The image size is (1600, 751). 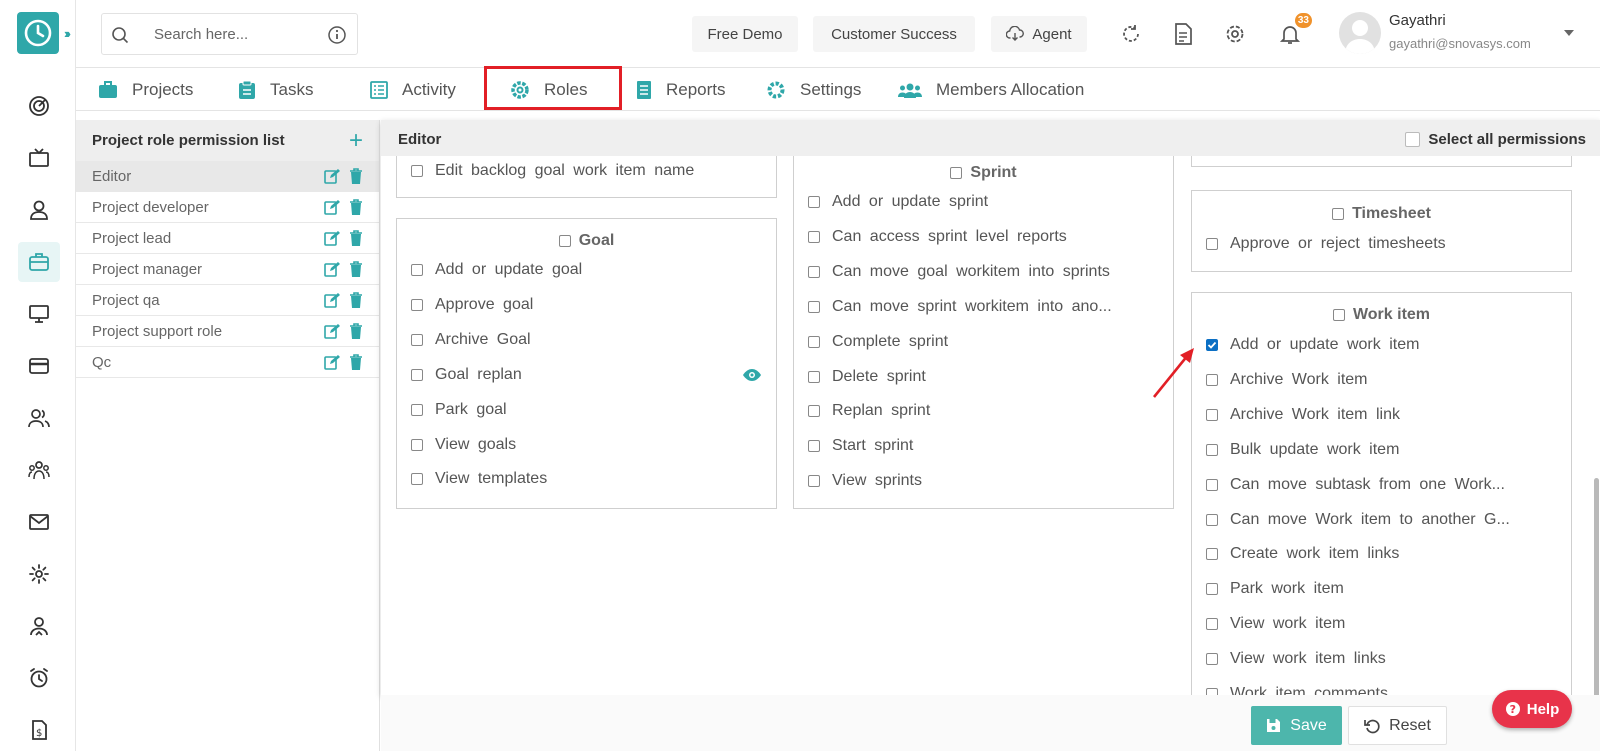 What do you see at coordinates (878, 342) in the screenshot?
I see `permission-item: Complete sprint` at bounding box center [878, 342].